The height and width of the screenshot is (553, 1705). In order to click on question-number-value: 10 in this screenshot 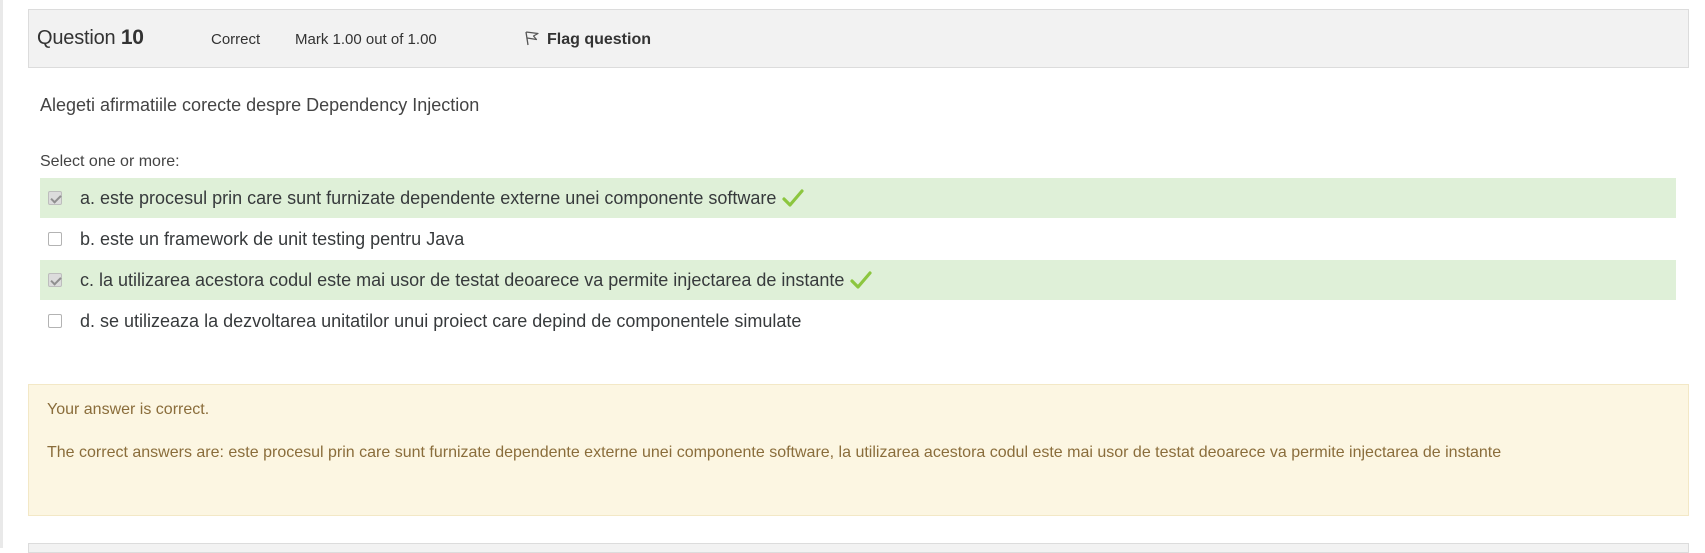, I will do `click(132, 37)`.